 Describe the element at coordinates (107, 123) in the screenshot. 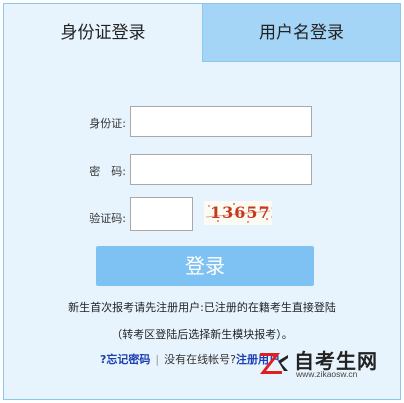

I see `id-card-label: 身份证:` at that location.